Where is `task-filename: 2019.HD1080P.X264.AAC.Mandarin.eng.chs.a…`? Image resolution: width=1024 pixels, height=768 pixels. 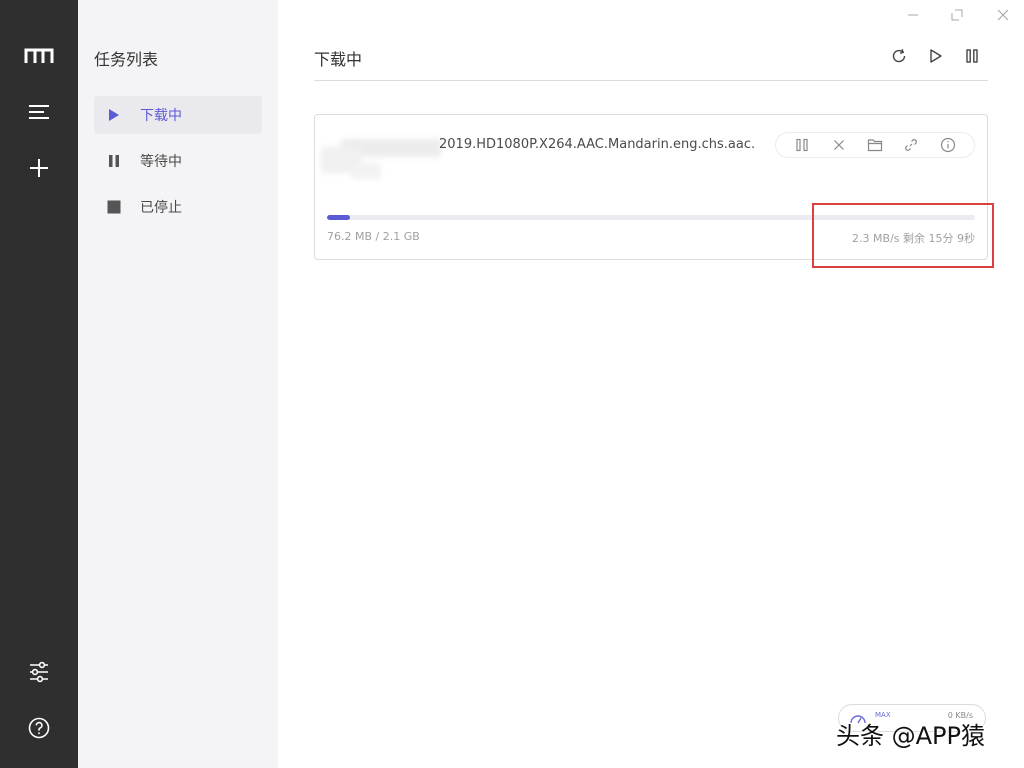
task-filename: 2019.HD1080P.X264.AAC.Mandarin.eng.chs.a… is located at coordinates (597, 144).